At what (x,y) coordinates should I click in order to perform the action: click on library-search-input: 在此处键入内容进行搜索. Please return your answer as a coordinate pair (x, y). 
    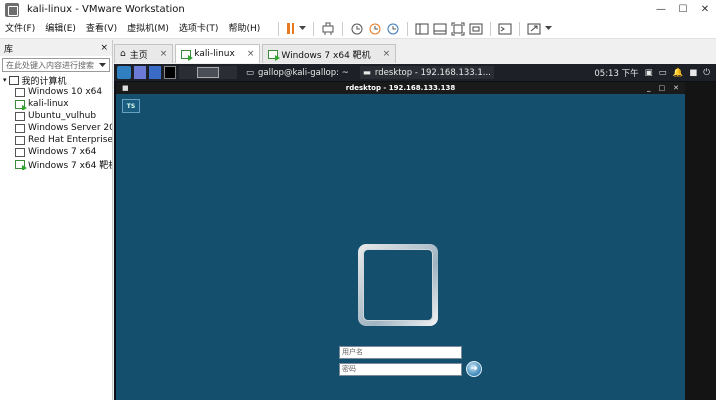
    Looking at the image, I should click on (56, 65).